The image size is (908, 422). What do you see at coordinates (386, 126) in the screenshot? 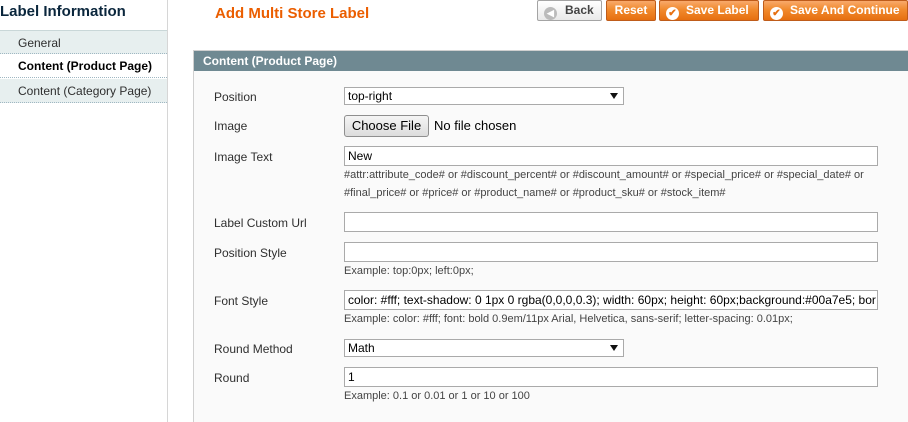
I see `choose-file-button: Choose File` at bounding box center [386, 126].